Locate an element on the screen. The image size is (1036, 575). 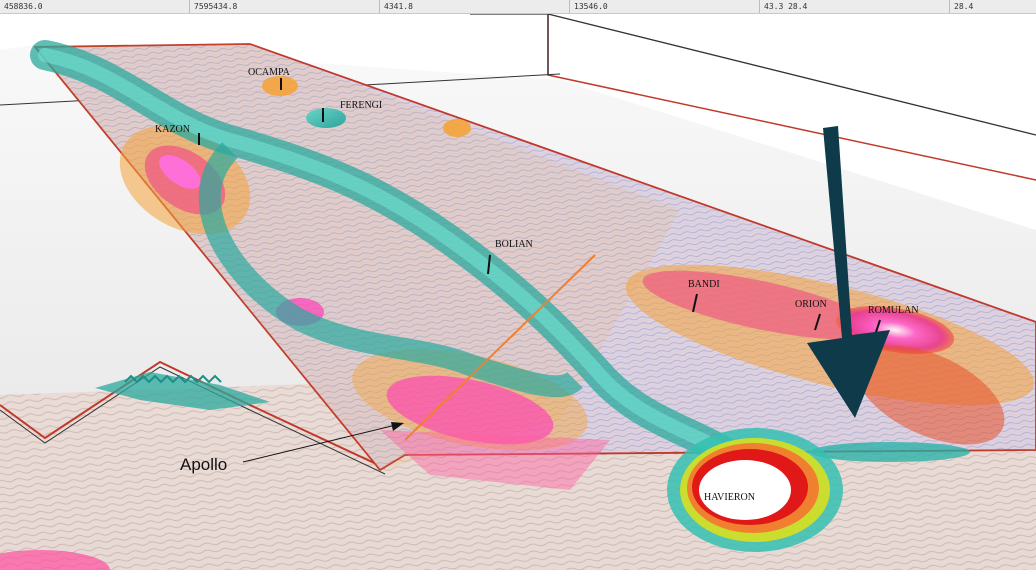
havieron-ring is located at coordinates (755, 490).